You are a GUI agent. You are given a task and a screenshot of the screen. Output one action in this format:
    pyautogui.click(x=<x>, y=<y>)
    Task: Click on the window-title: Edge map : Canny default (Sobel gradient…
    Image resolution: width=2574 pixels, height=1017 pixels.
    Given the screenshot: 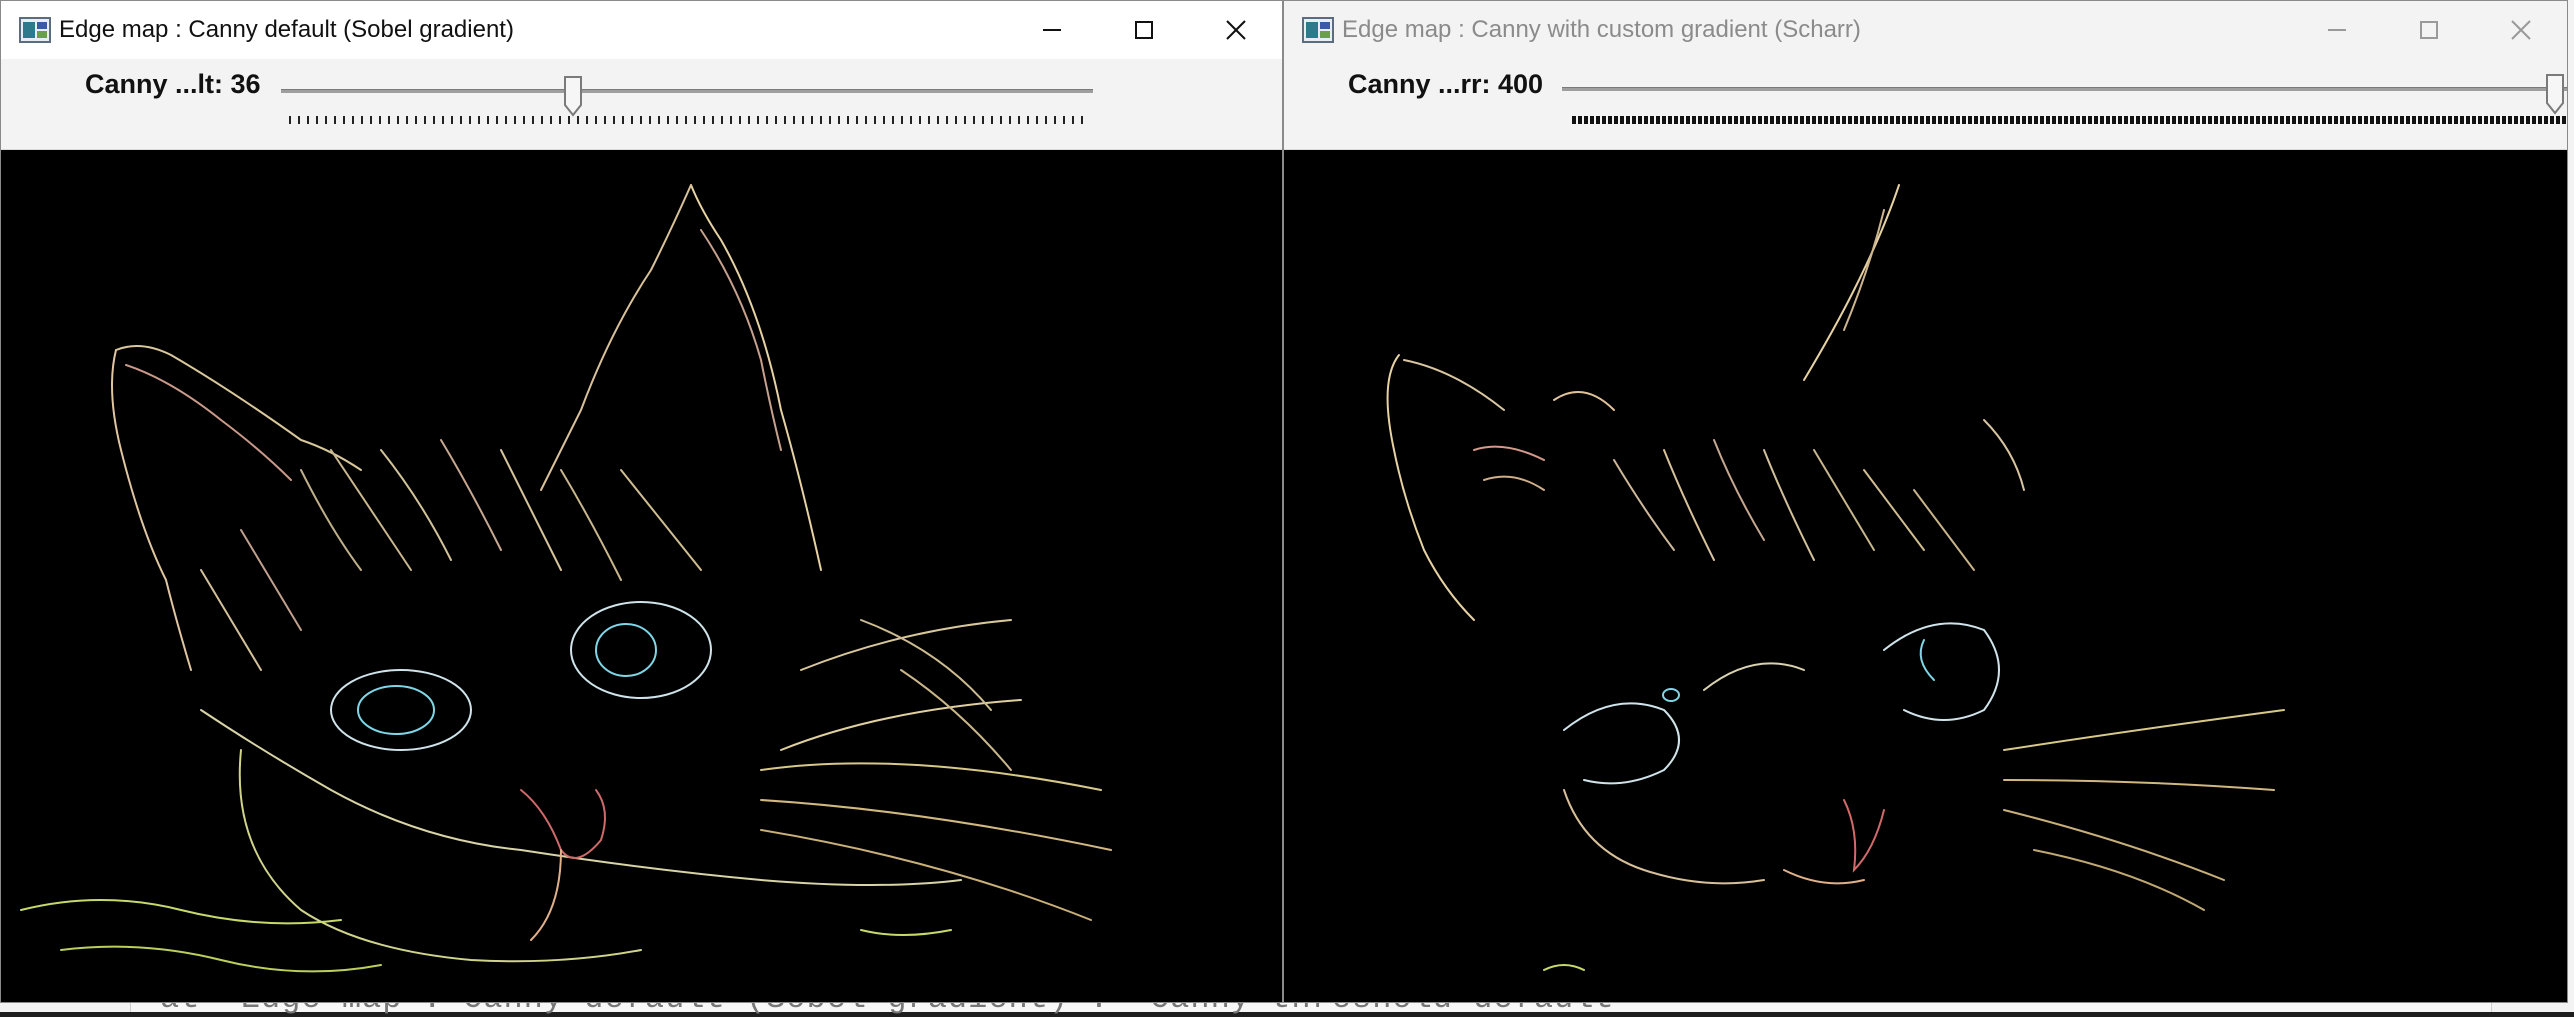 What is the action you would take?
    pyautogui.click(x=286, y=29)
    